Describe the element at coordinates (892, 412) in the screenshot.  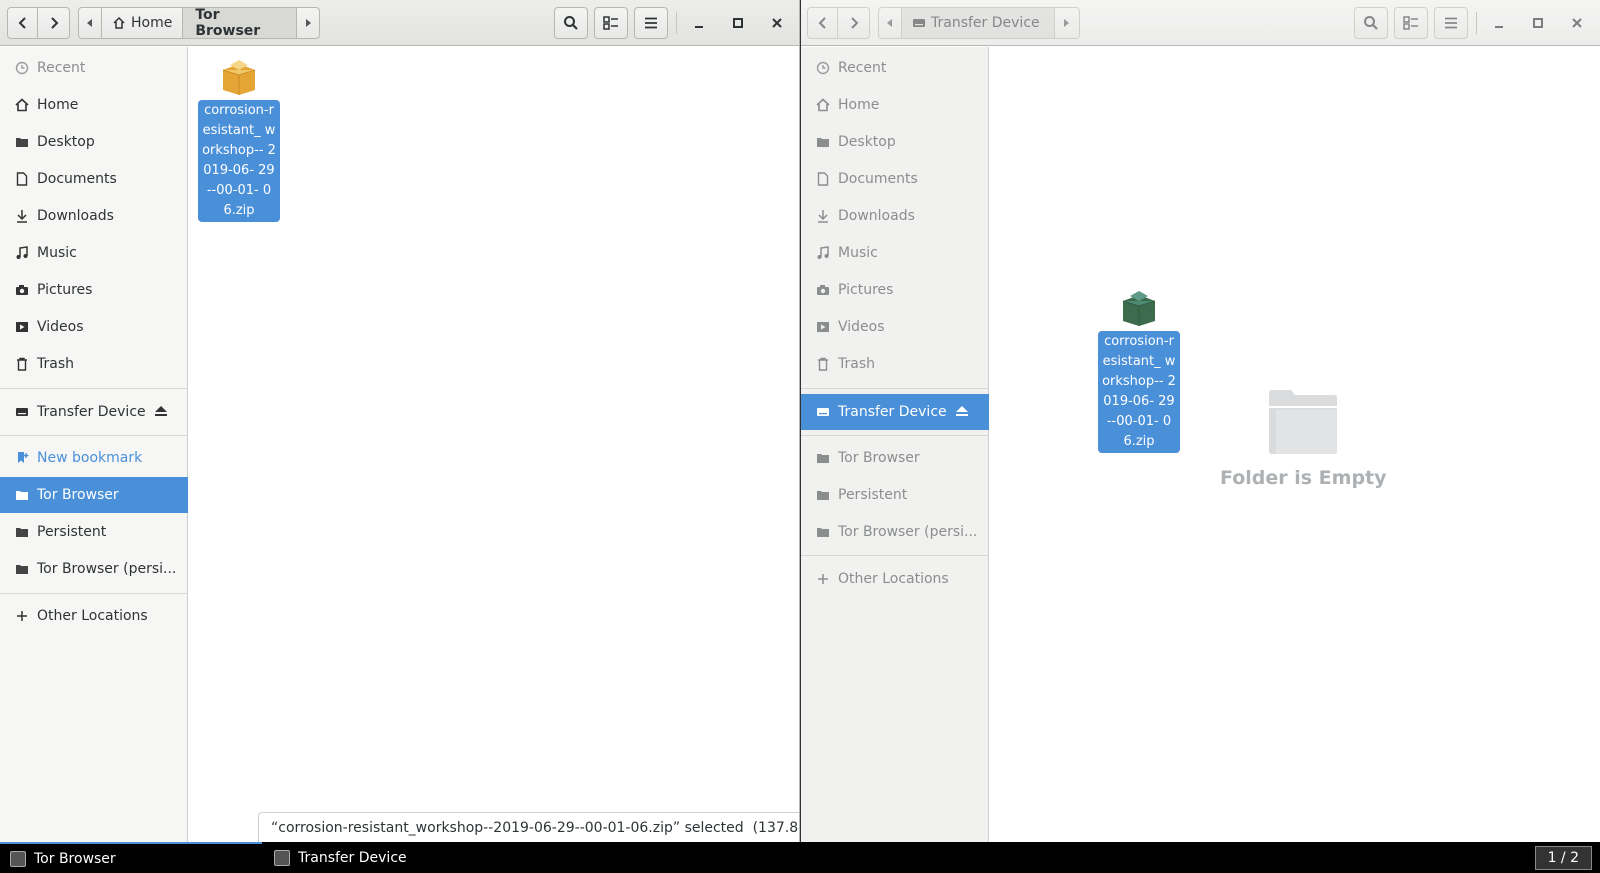
I see `sidebar-item-label: Transfer Device` at that location.